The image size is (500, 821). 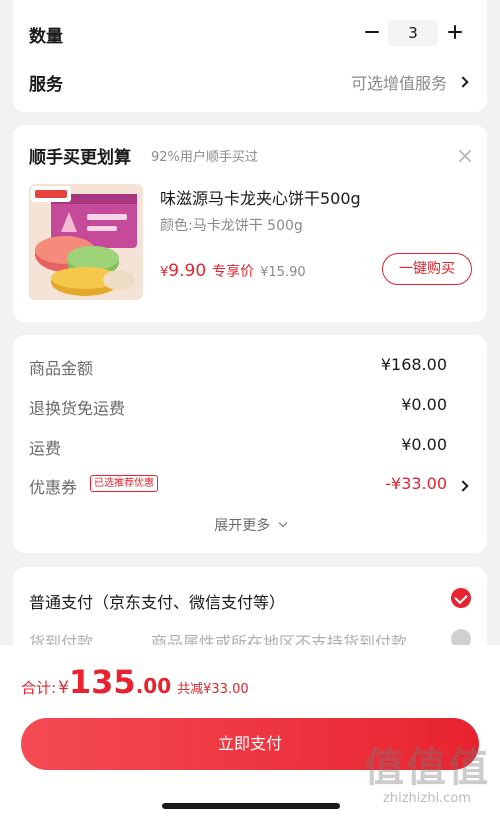 What do you see at coordinates (465, 156) in the screenshot?
I see `close-icon` at bounding box center [465, 156].